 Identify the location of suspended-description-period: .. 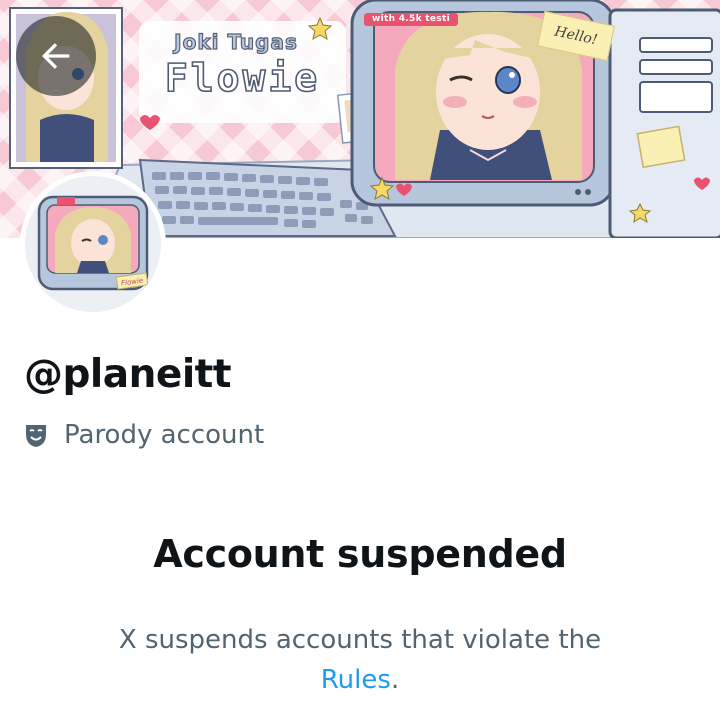
(395, 680).